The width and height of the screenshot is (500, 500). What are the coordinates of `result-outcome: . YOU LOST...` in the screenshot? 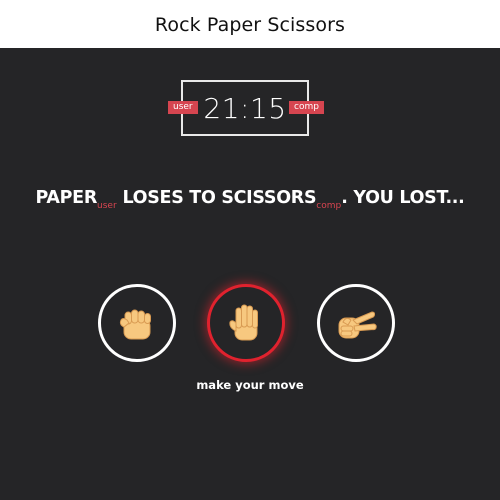 It's located at (403, 198).